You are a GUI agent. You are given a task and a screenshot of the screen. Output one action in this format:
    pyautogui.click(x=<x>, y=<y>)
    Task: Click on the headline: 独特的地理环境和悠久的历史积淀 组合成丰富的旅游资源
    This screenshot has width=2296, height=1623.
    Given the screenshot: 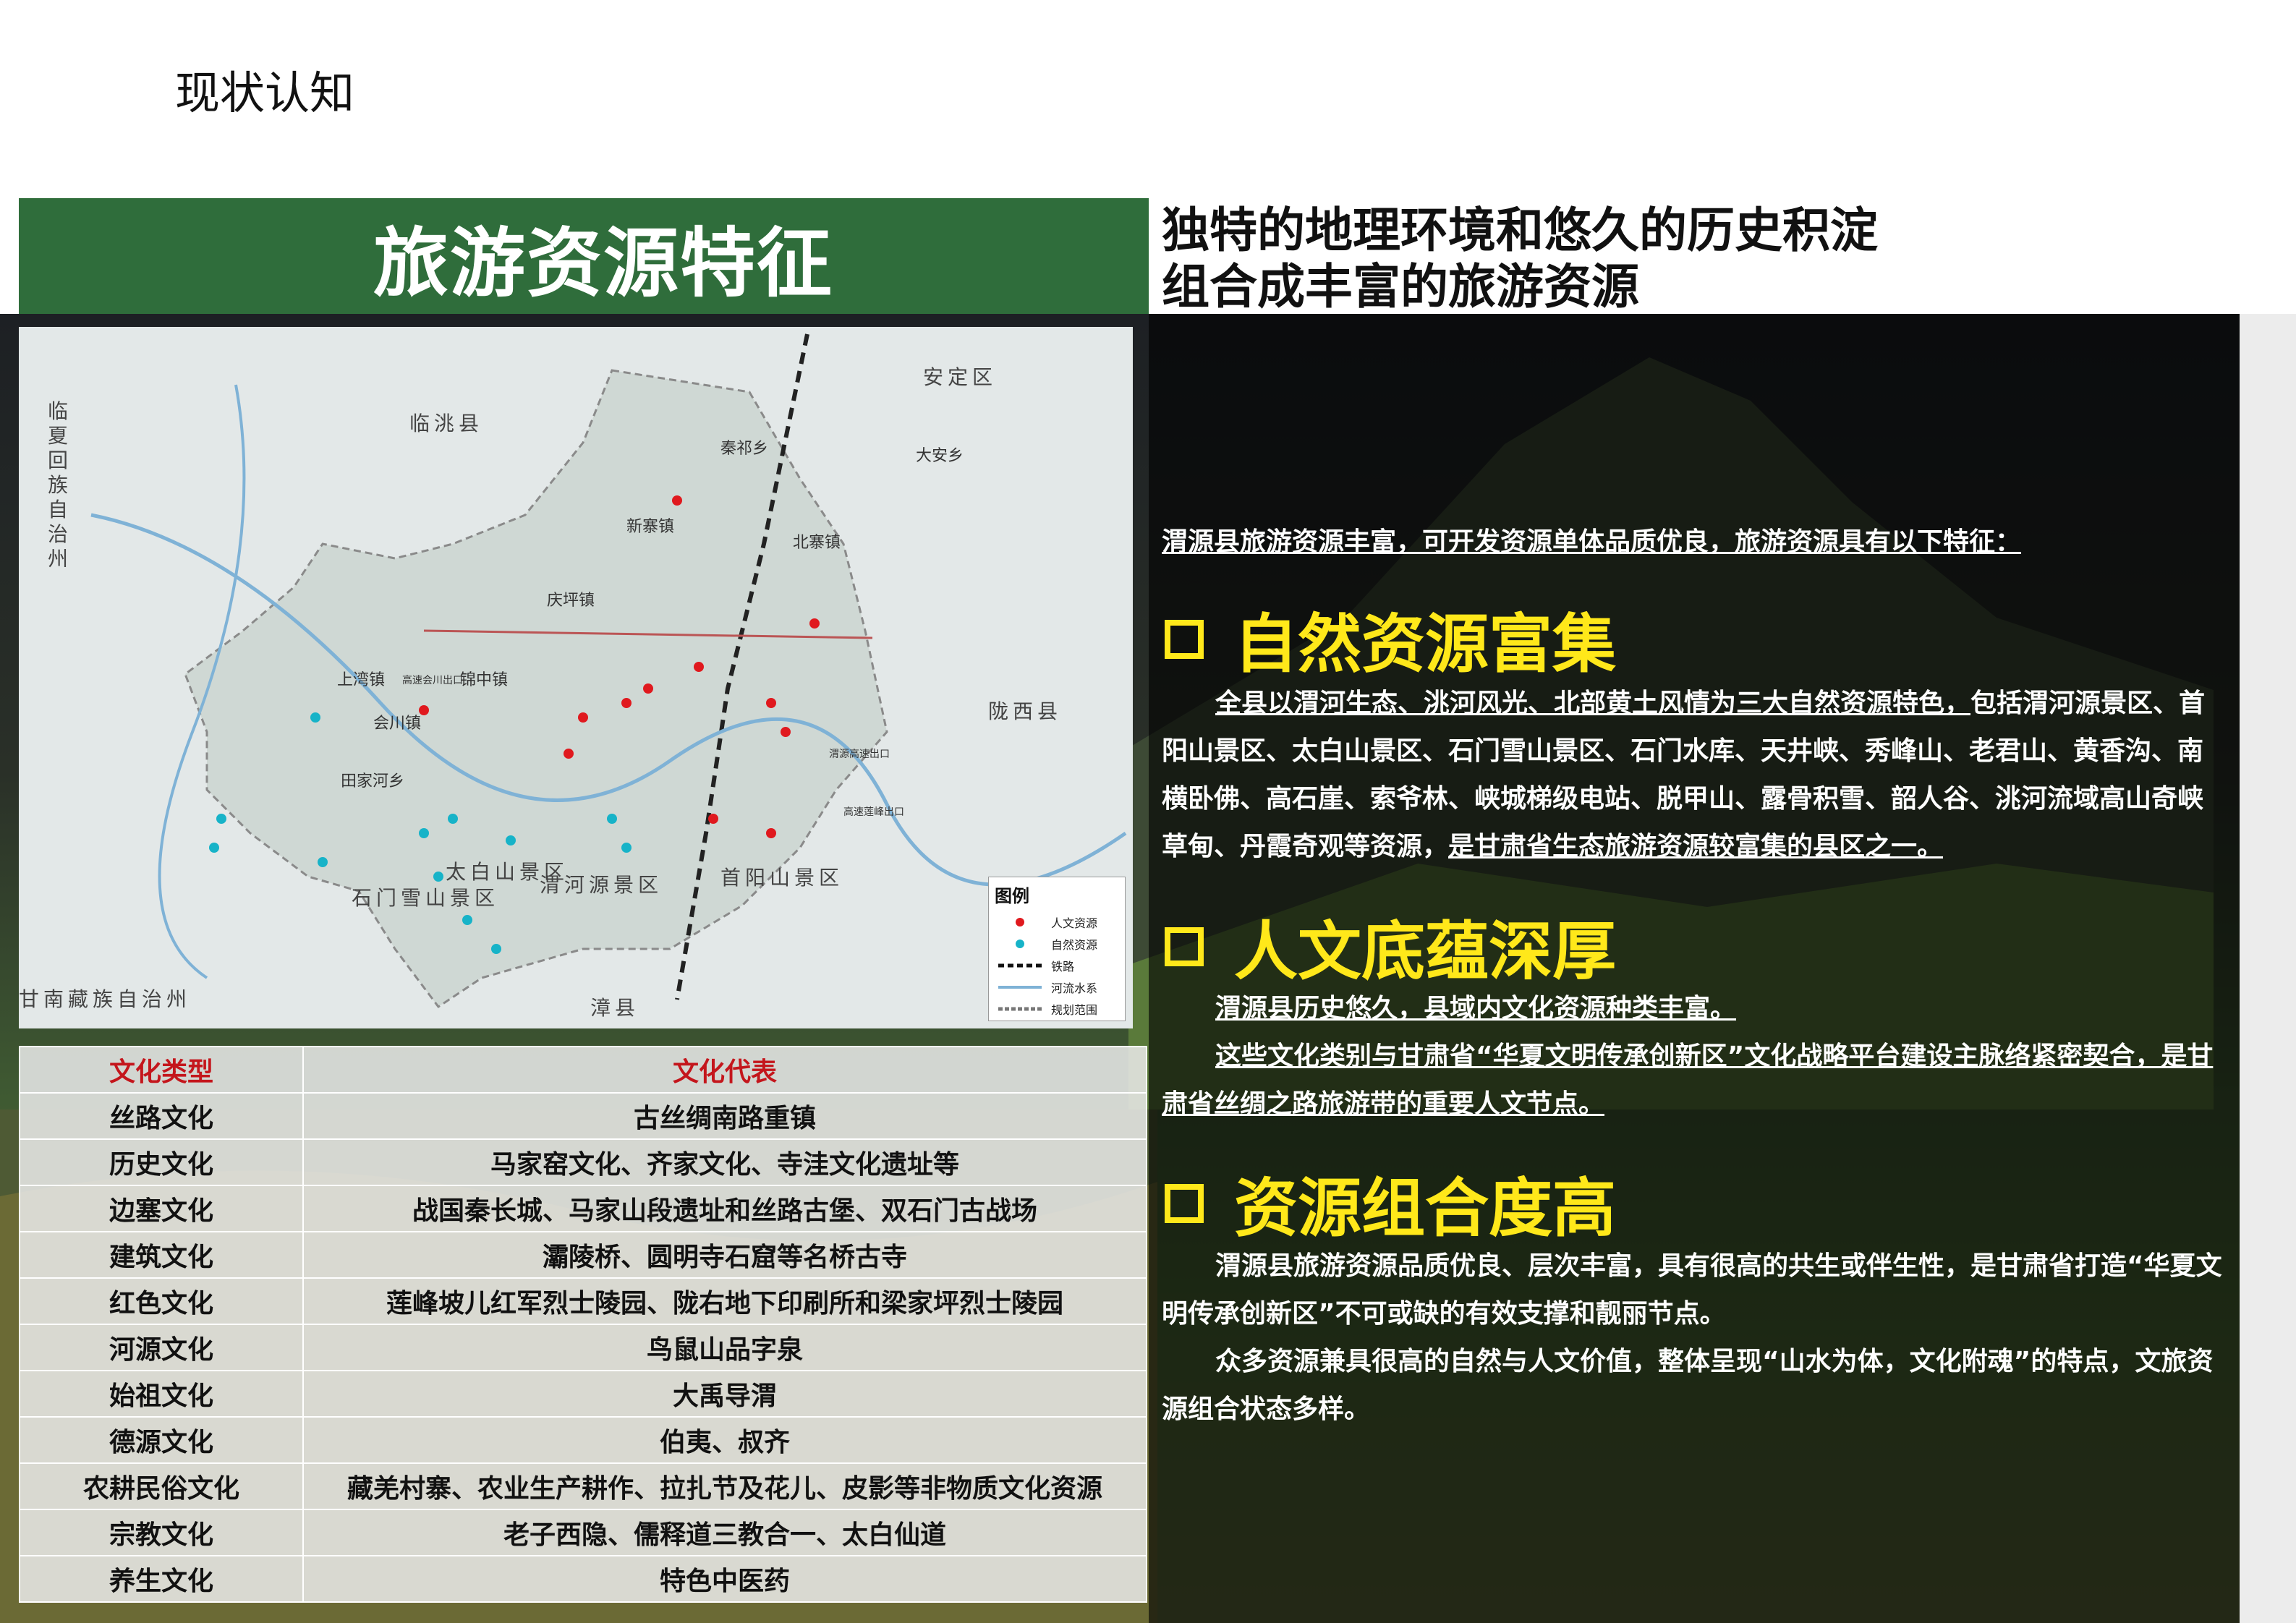 What is the action you would take?
    pyautogui.click(x=1520, y=259)
    